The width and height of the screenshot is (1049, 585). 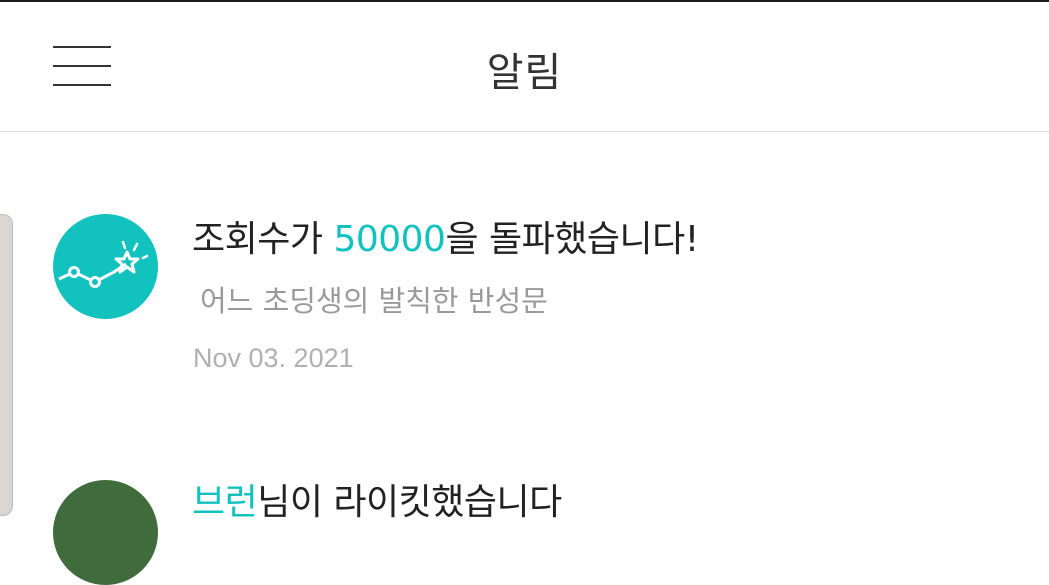 What do you see at coordinates (105, 266) in the screenshot?
I see `views-milestone-star-icon` at bounding box center [105, 266].